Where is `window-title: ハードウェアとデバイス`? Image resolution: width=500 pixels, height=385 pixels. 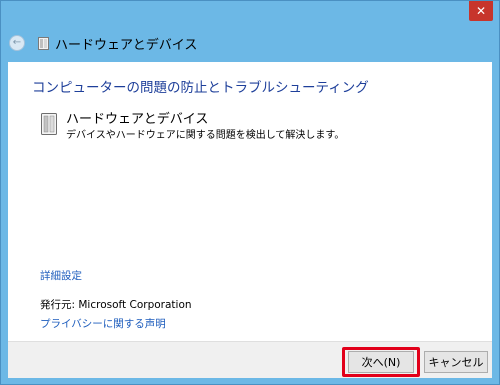
window-title: ハードウェアとデバイス is located at coordinates (126, 45).